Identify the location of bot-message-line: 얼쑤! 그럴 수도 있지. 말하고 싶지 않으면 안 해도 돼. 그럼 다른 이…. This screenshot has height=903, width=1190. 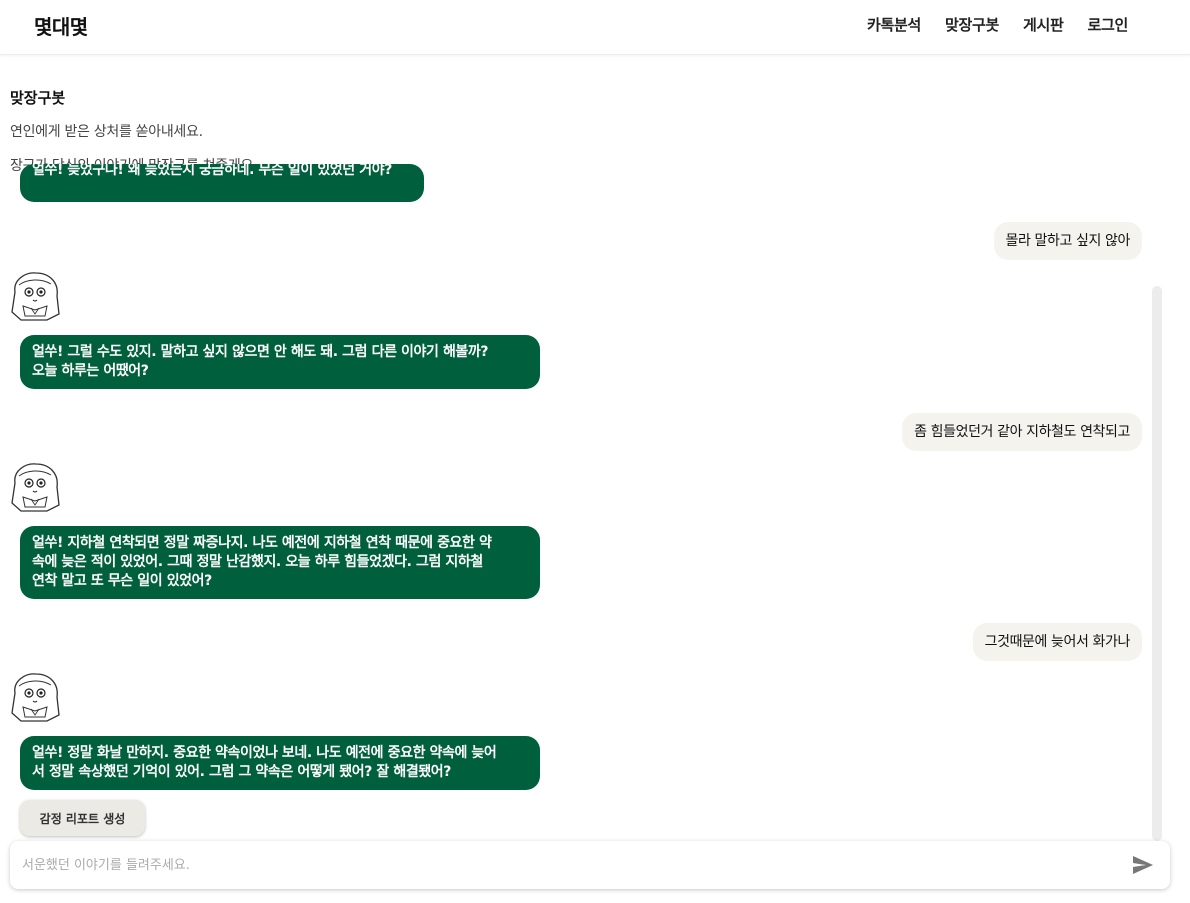
(260, 352).